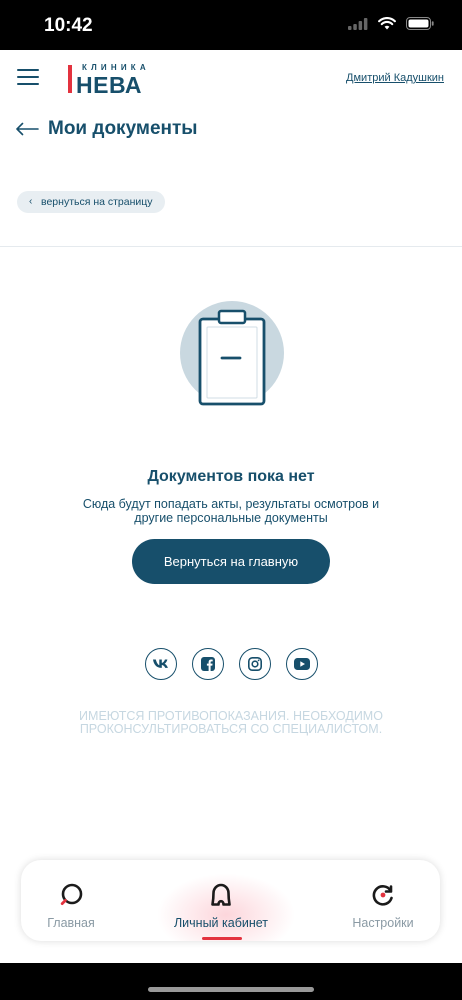 The width and height of the screenshot is (462, 1000). I want to click on cabinet-icon, so click(221, 894).